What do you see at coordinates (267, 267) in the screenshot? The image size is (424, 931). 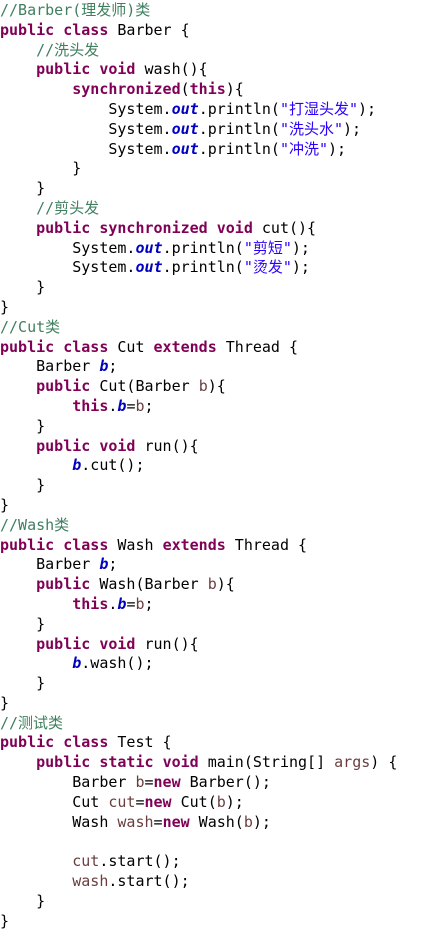 I see `code-token-string: "烫发"` at bounding box center [267, 267].